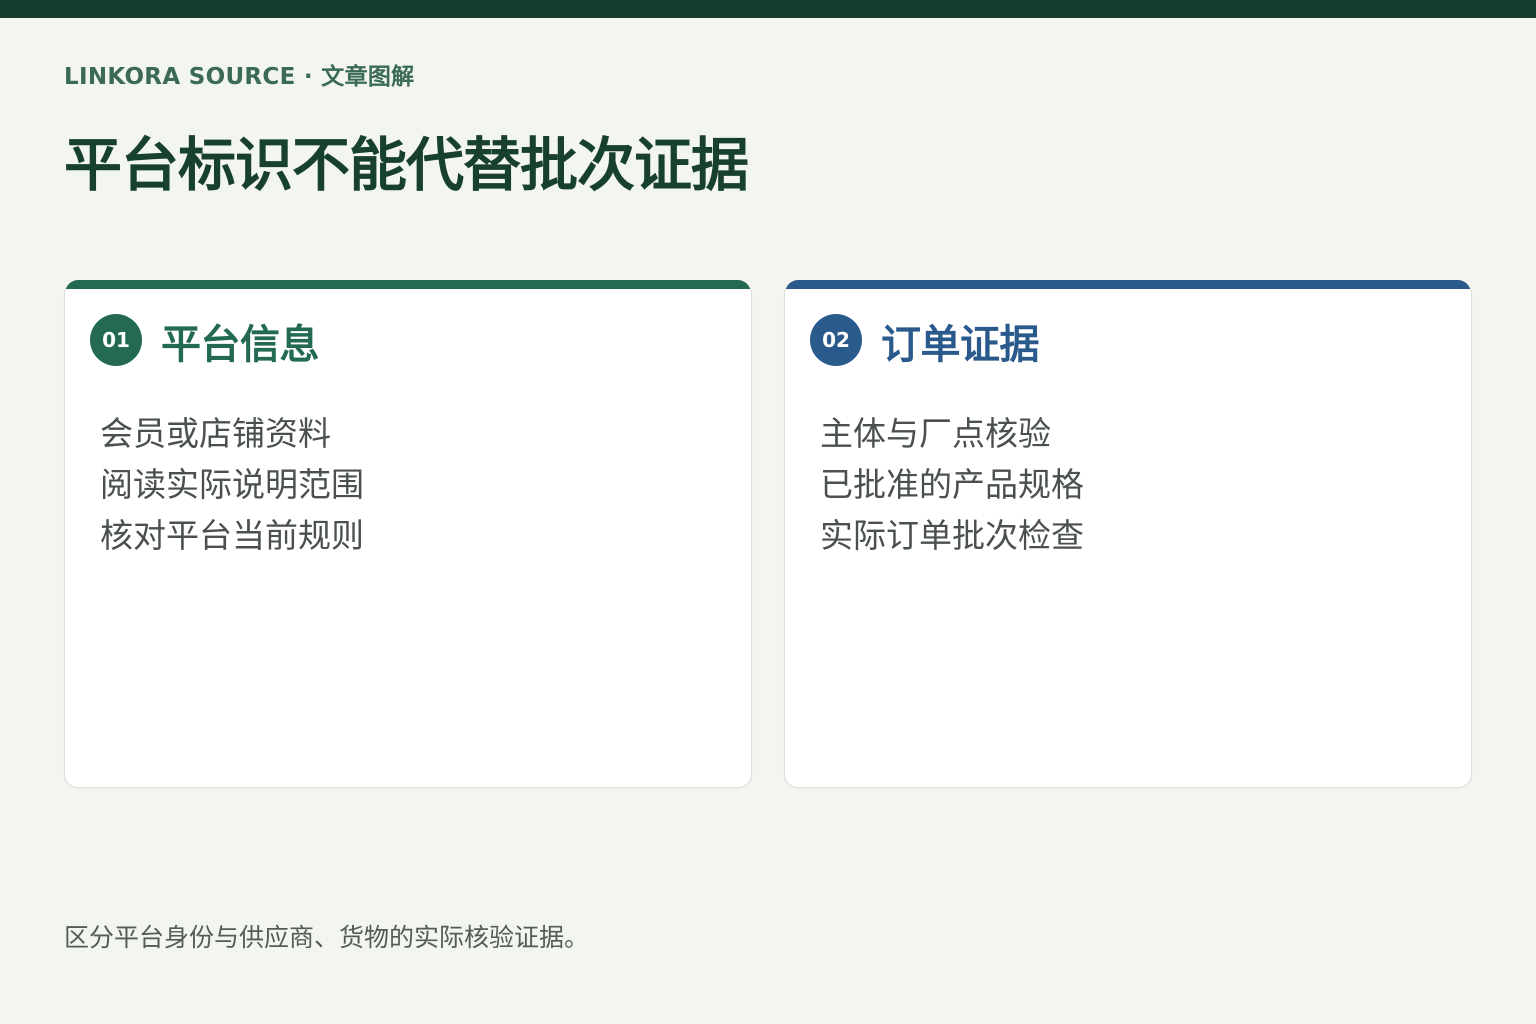 The width and height of the screenshot is (1536, 1024). I want to click on card-heading: 订单证据, so click(960, 345).